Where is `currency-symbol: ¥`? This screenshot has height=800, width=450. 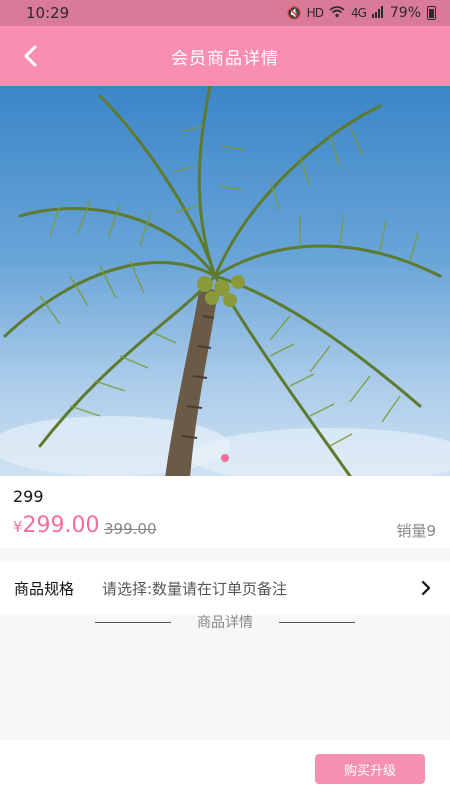 currency-symbol: ¥ is located at coordinates (18, 527).